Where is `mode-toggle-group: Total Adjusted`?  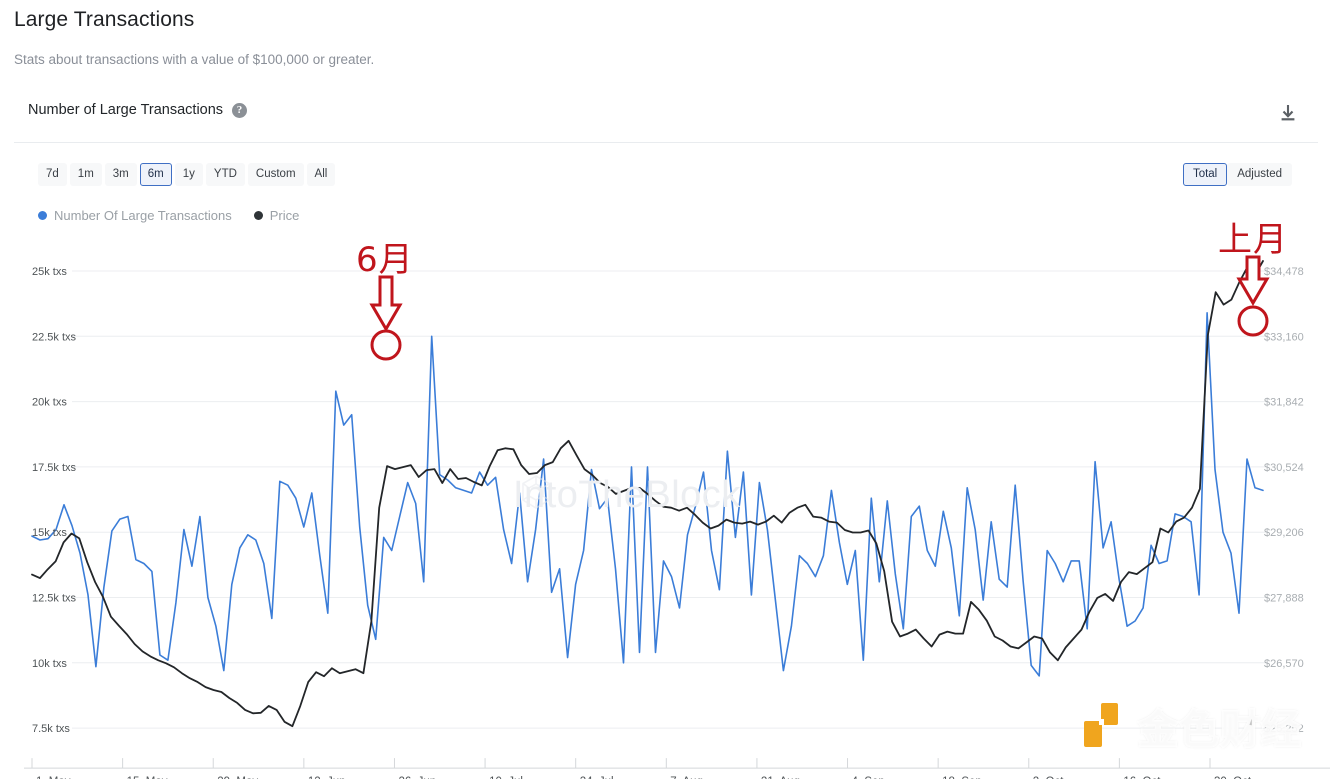 mode-toggle-group: Total Adjusted is located at coordinates (1237, 174).